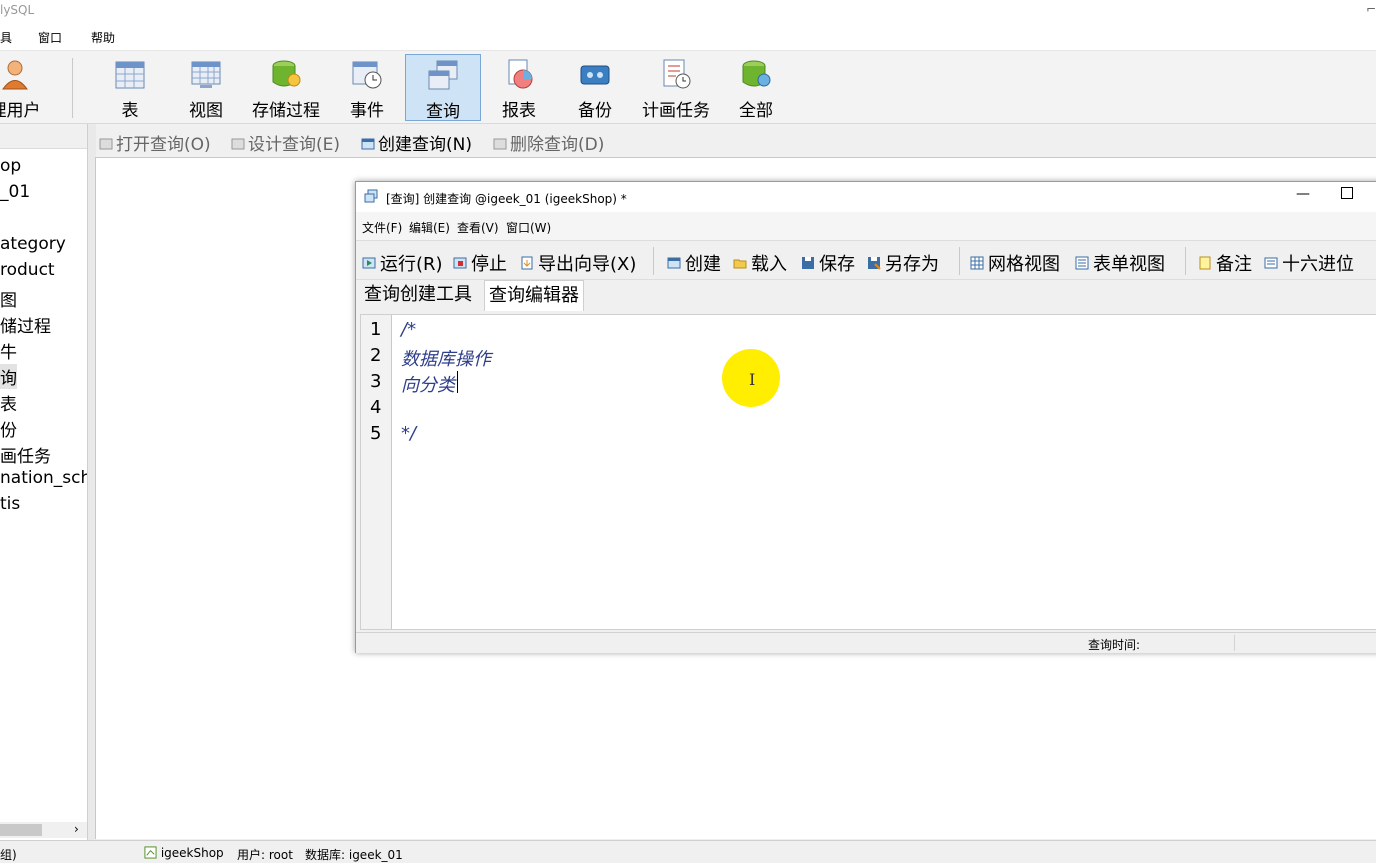 This screenshot has height=863, width=1376. I want to click on minimize-icon: —, so click(1303, 194).